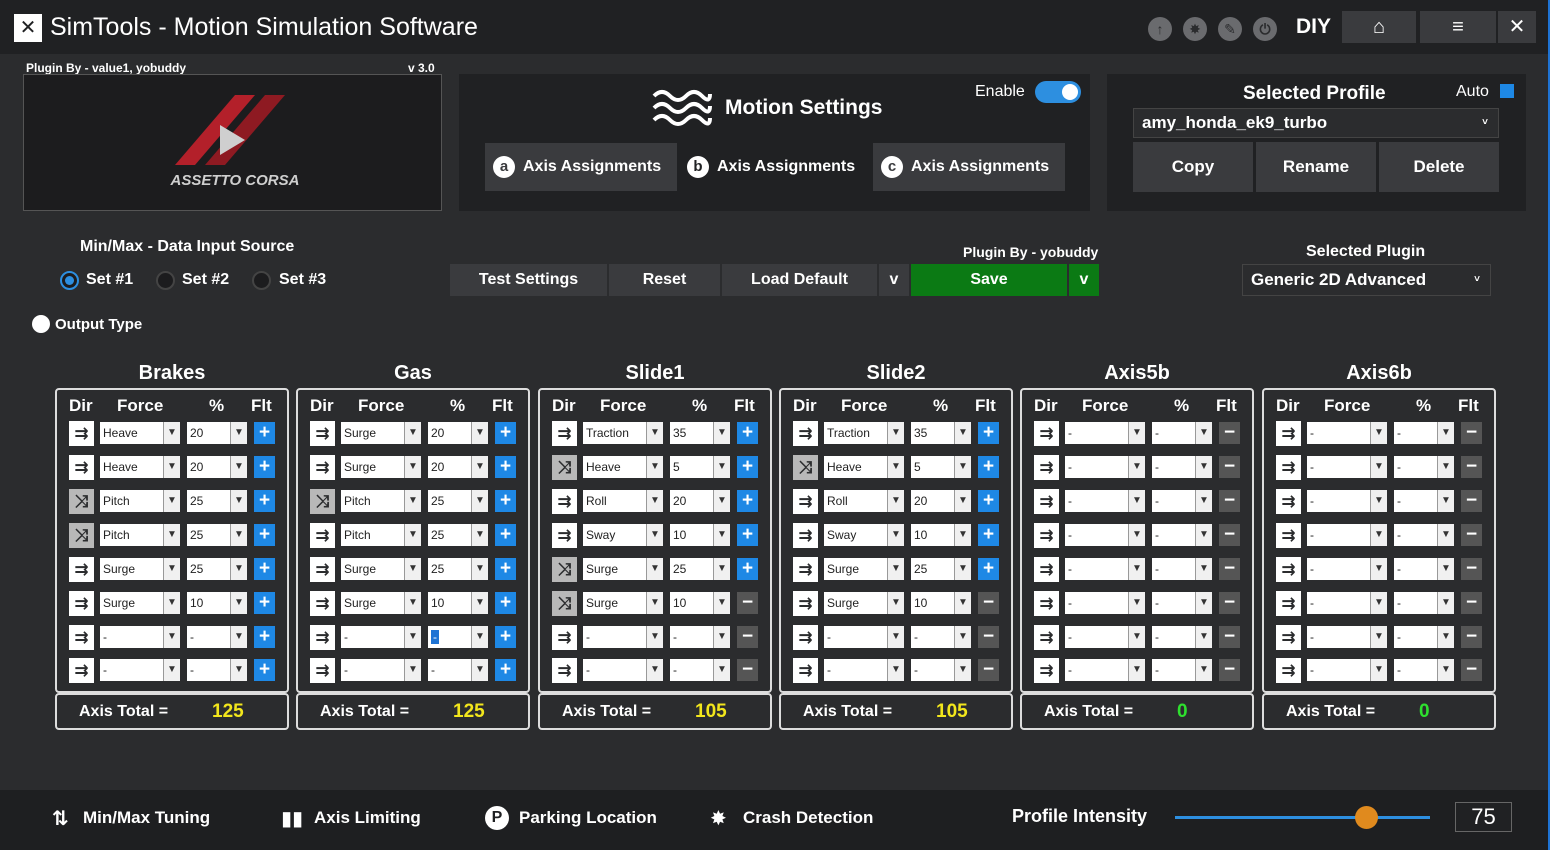  I want to click on percent-select: 5 ▼, so click(700, 467).